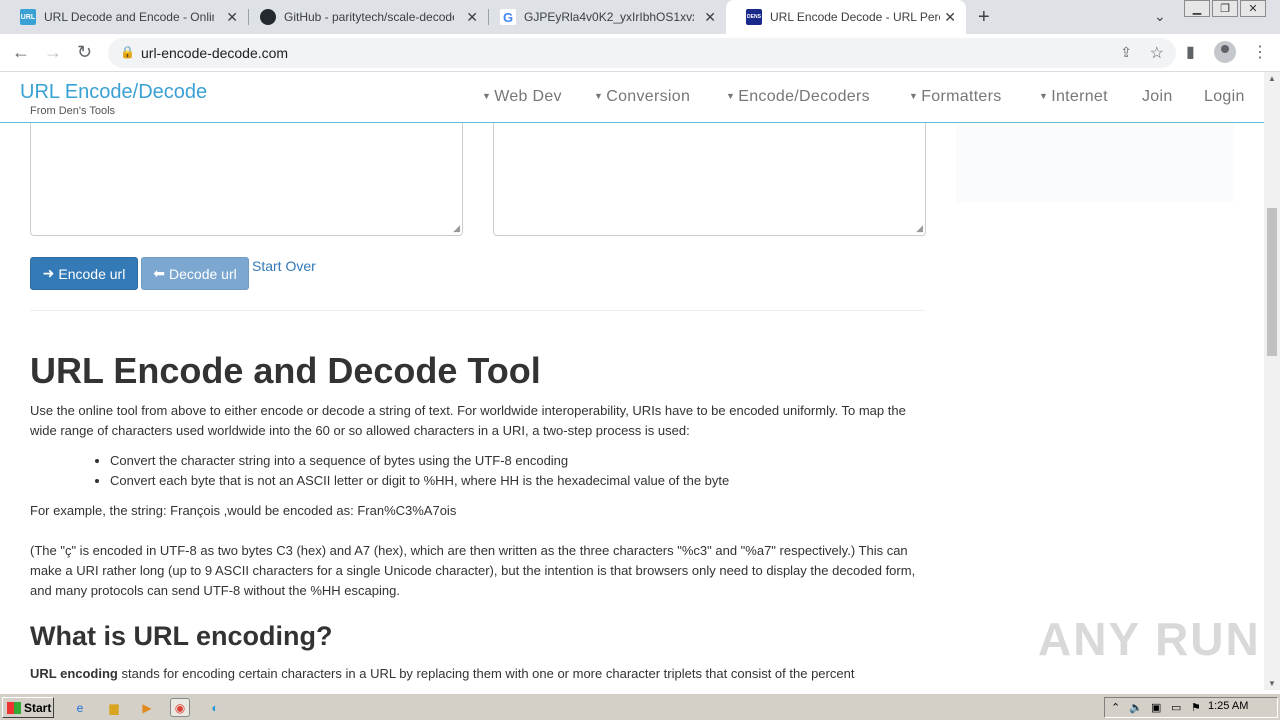 This screenshot has width=1280, height=720. I want to click on window-controls: ▁ ❐ ✕, so click(1224, 10).